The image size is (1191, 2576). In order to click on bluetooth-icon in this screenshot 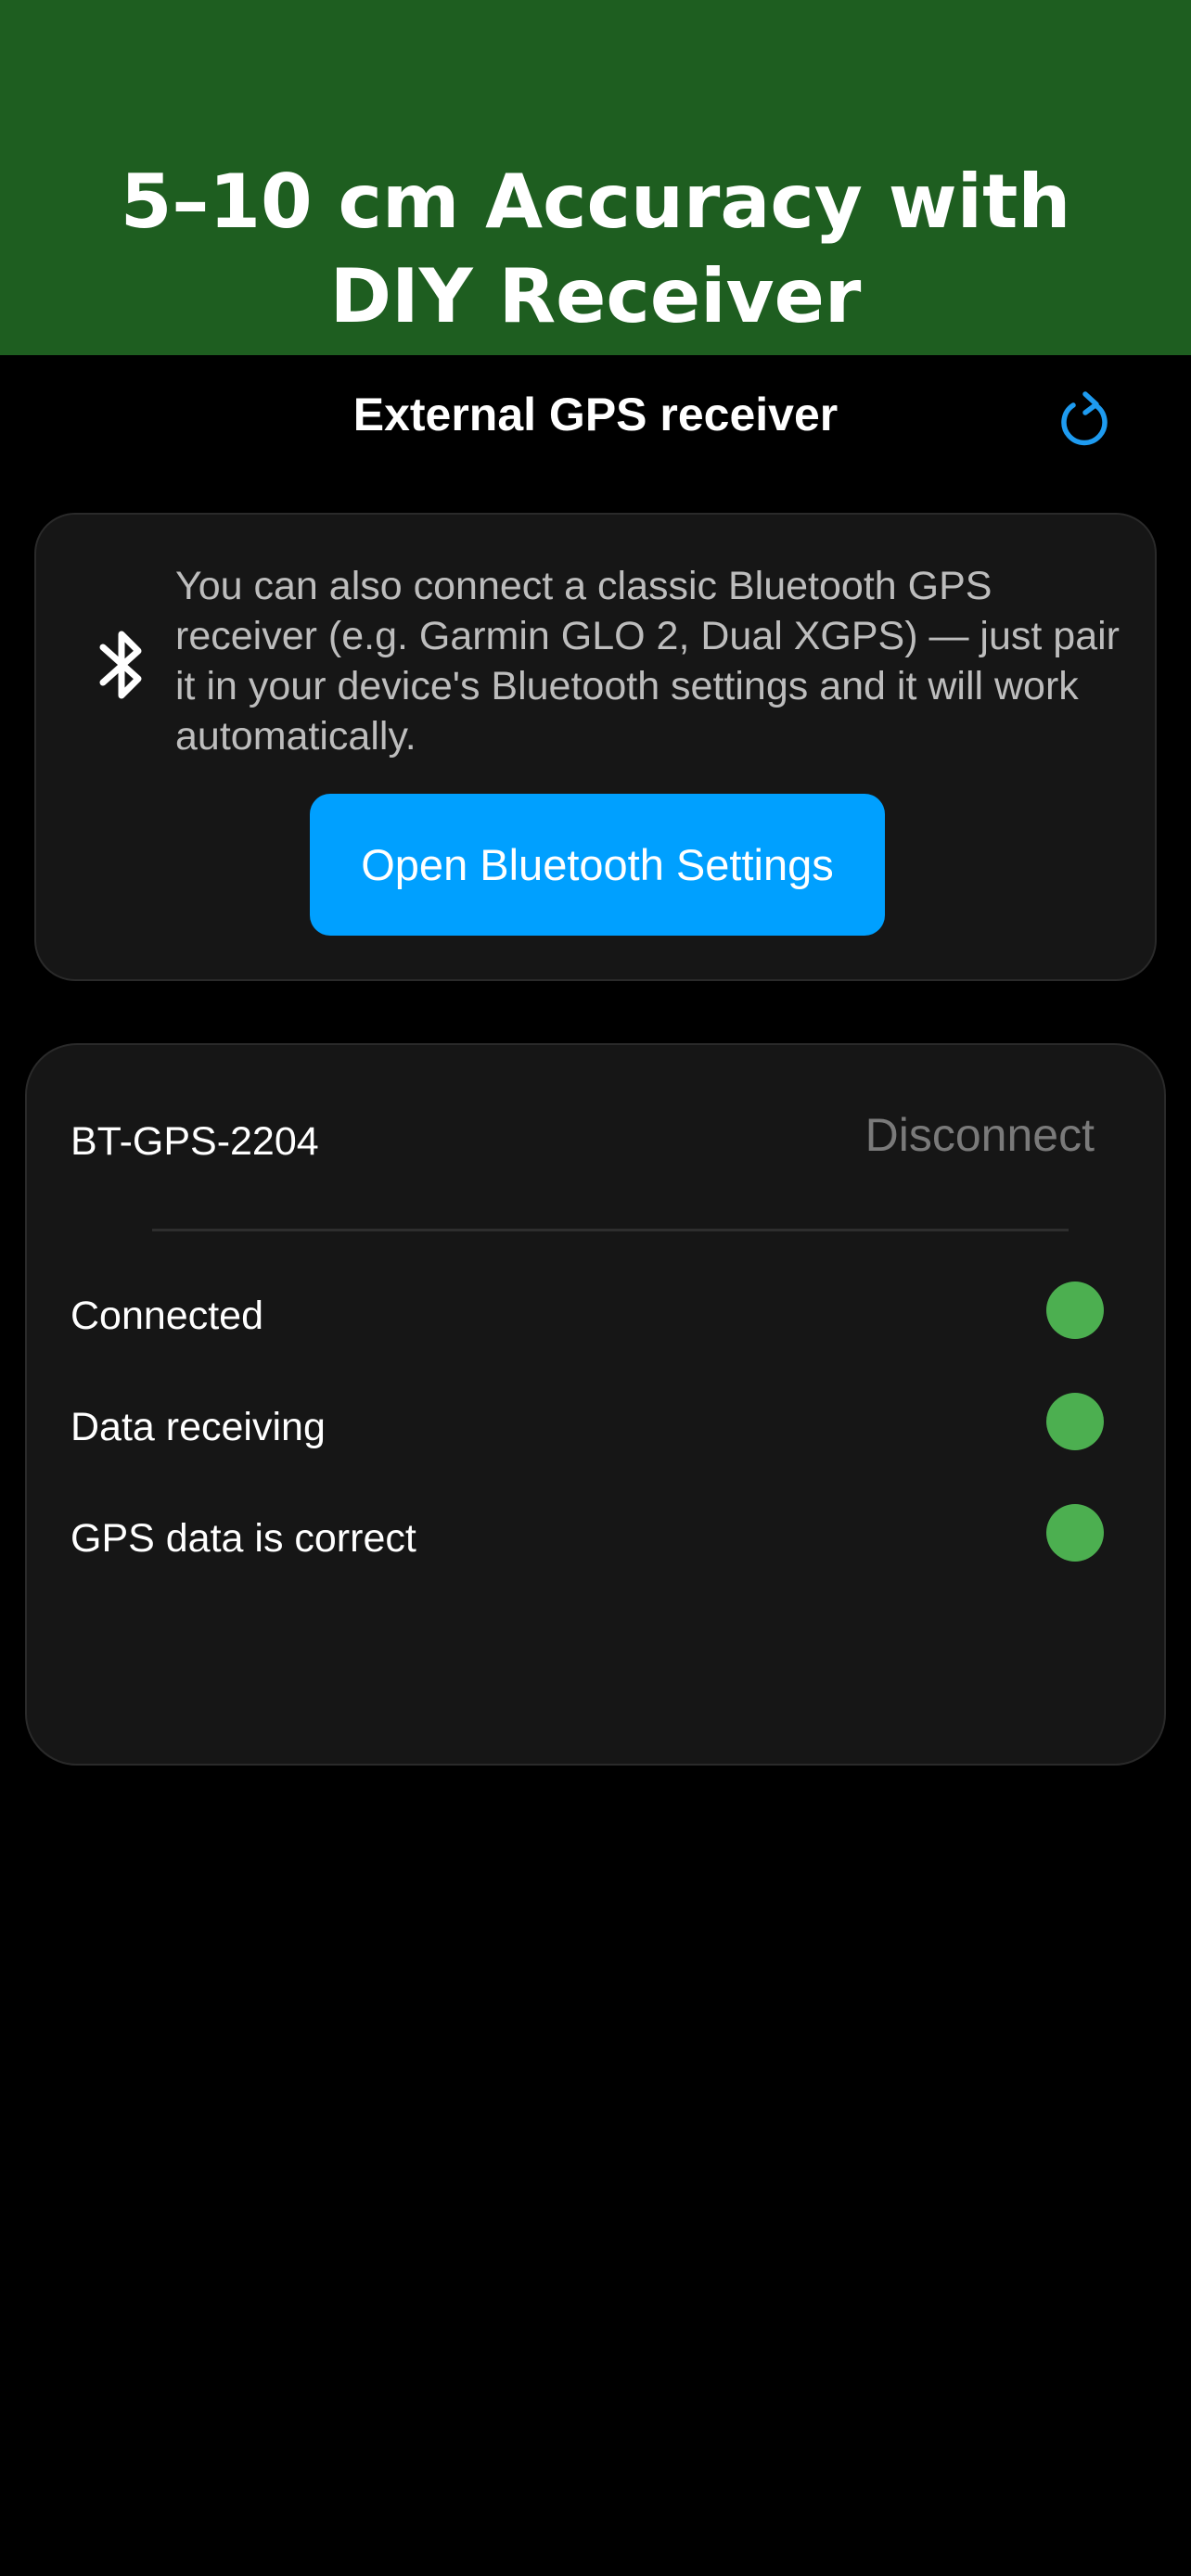, I will do `click(121, 665)`.